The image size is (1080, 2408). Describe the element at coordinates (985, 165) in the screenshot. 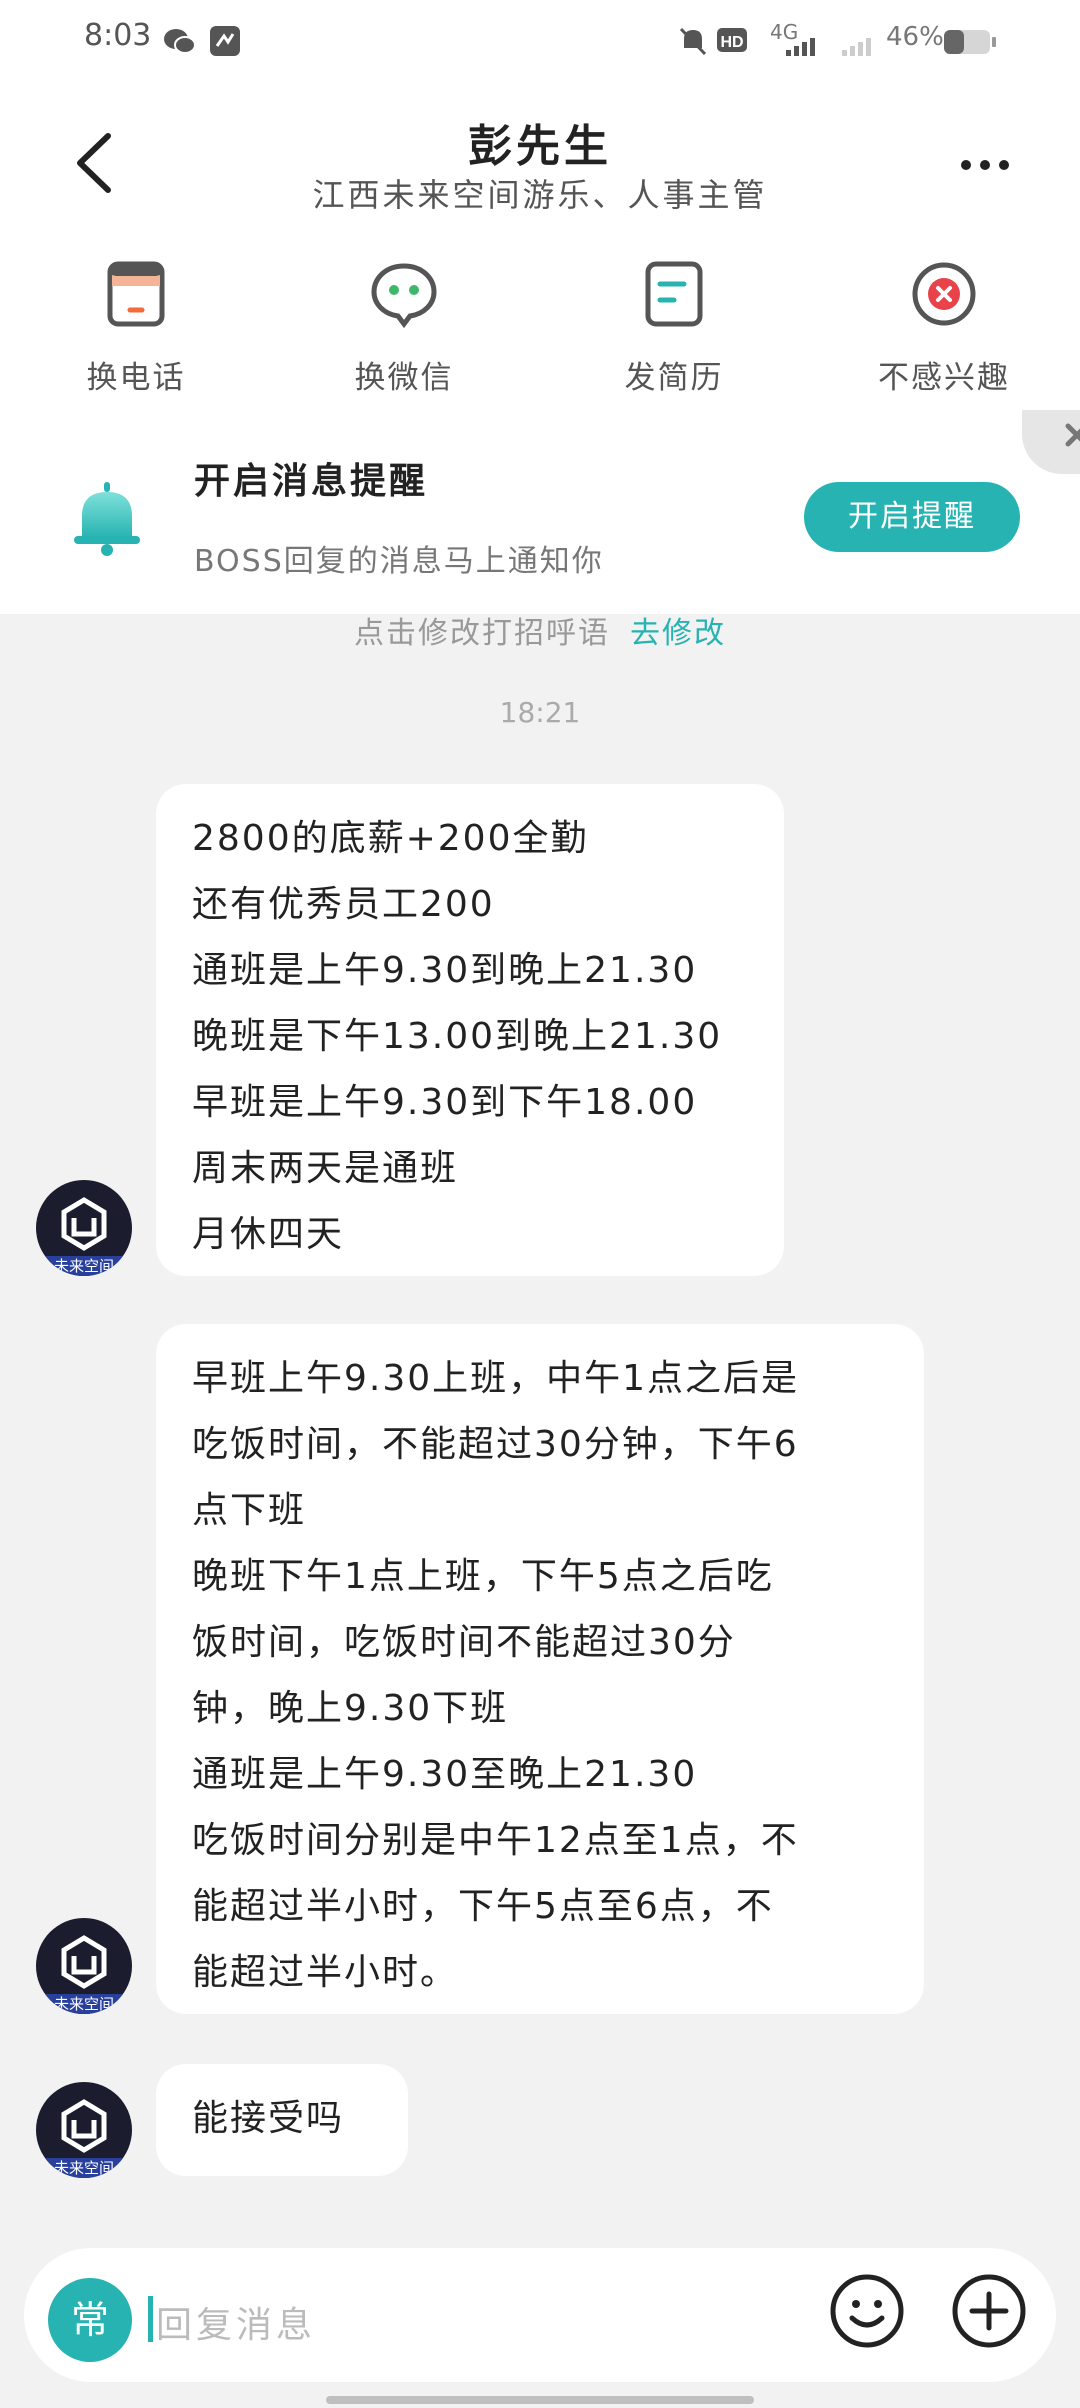

I see `more-options-icon` at that location.